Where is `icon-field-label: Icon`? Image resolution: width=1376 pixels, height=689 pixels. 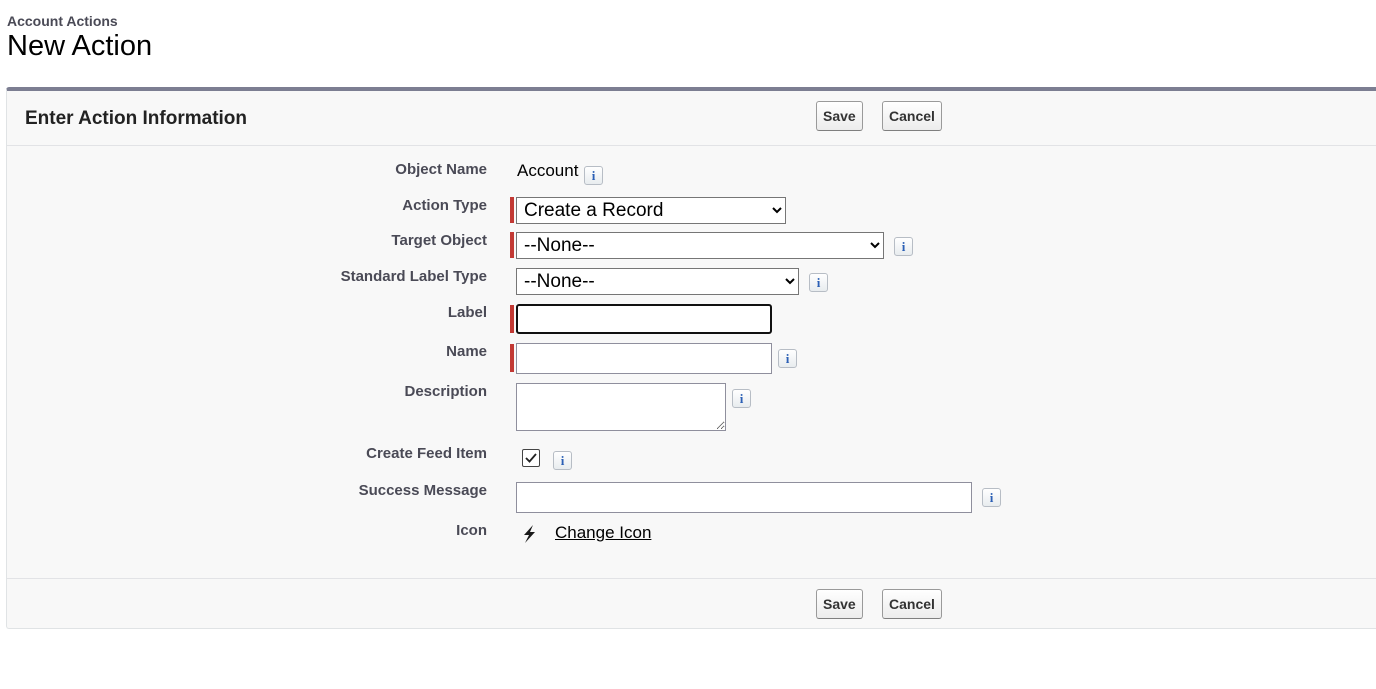 icon-field-label: Icon is located at coordinates (471, 530).